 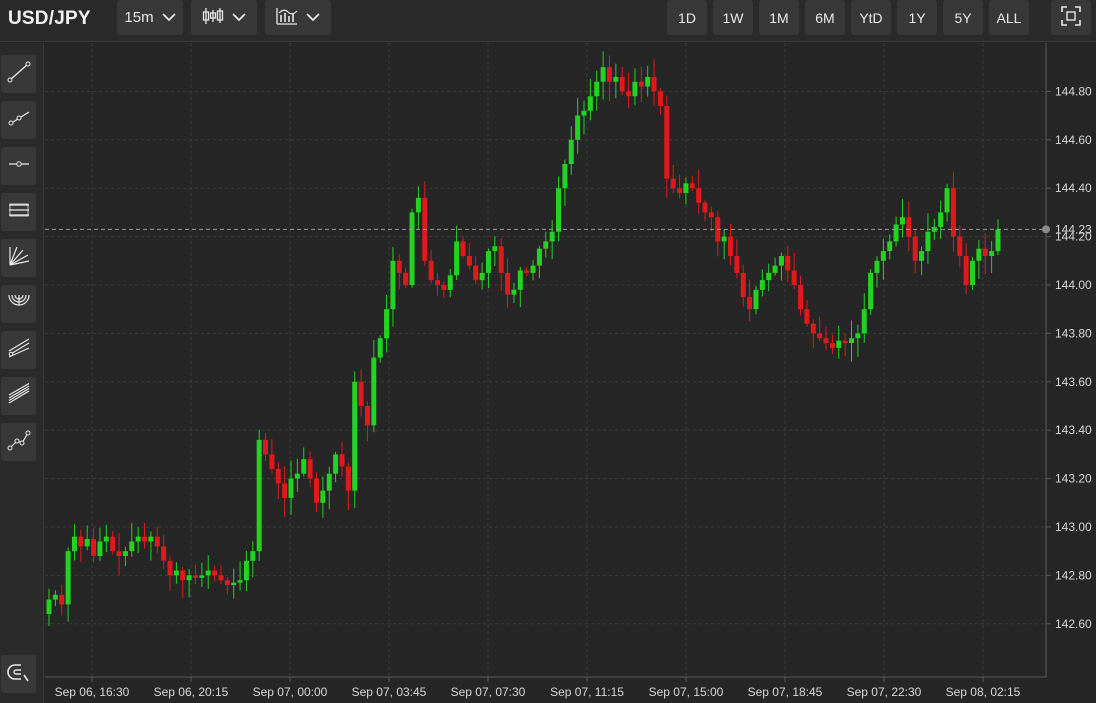 I want to click on magnet-tool, so click(x=18, y=674).